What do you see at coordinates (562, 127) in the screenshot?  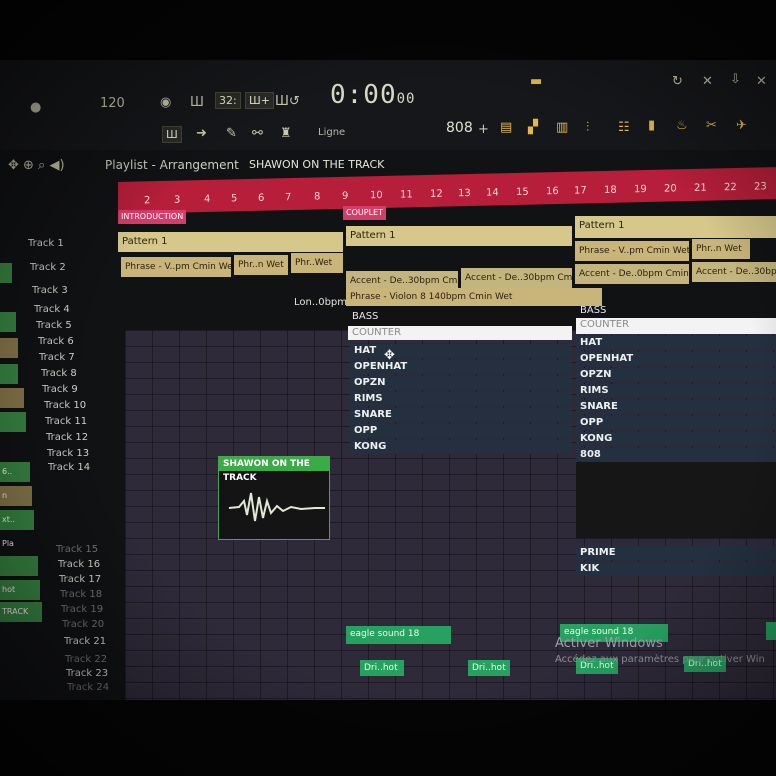 I see `channel-rack-icon: ▥` at bounding box center [562, 127].